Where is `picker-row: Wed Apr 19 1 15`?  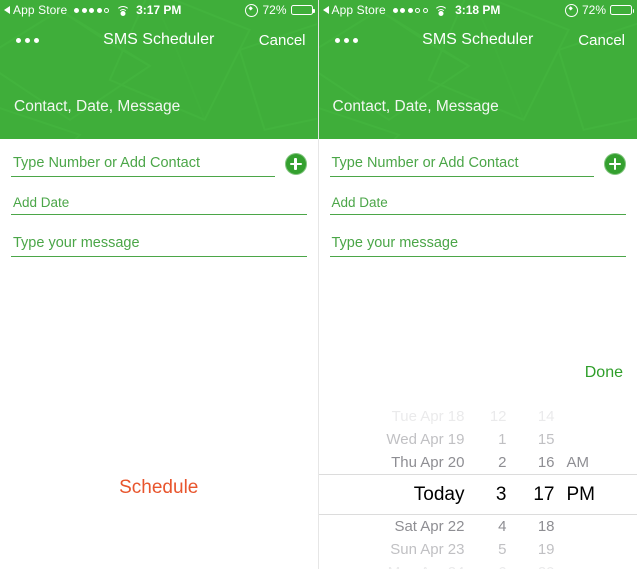 picker-row: Wed Apr 19 1 15 is located at coordinates (478, 439).